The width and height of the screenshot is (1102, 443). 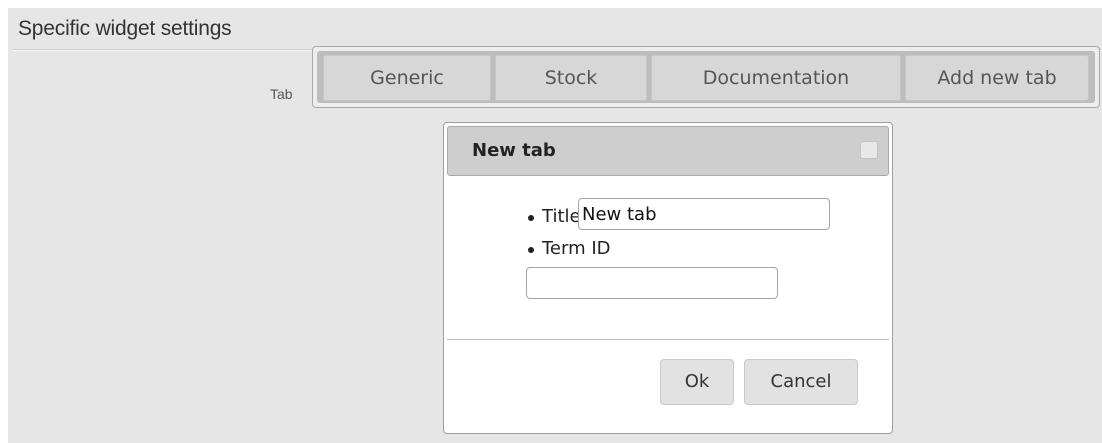 I want to click on section-title: Specific widget settings, so click(x=125, y=28).